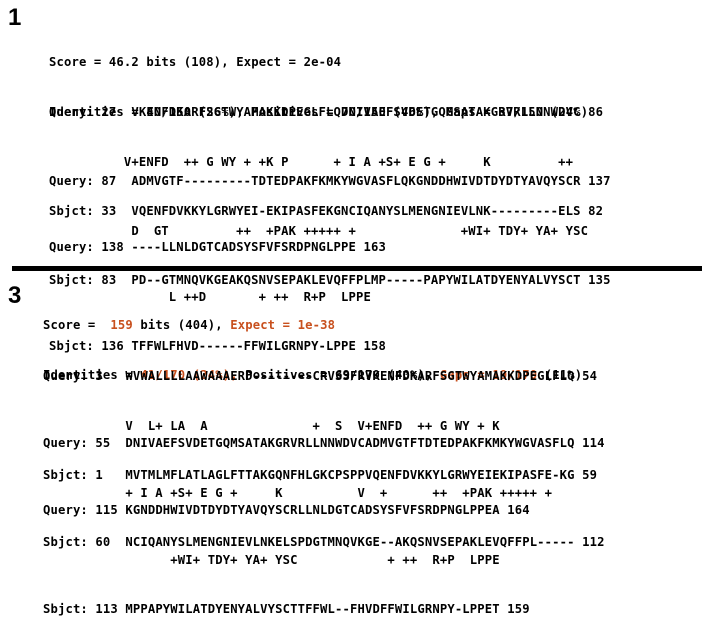 The width and height of the screenshot is (720, 634). I want to click on score-line: Score = 159 bits (404), Expect = 1e-38, so click(312, 325).